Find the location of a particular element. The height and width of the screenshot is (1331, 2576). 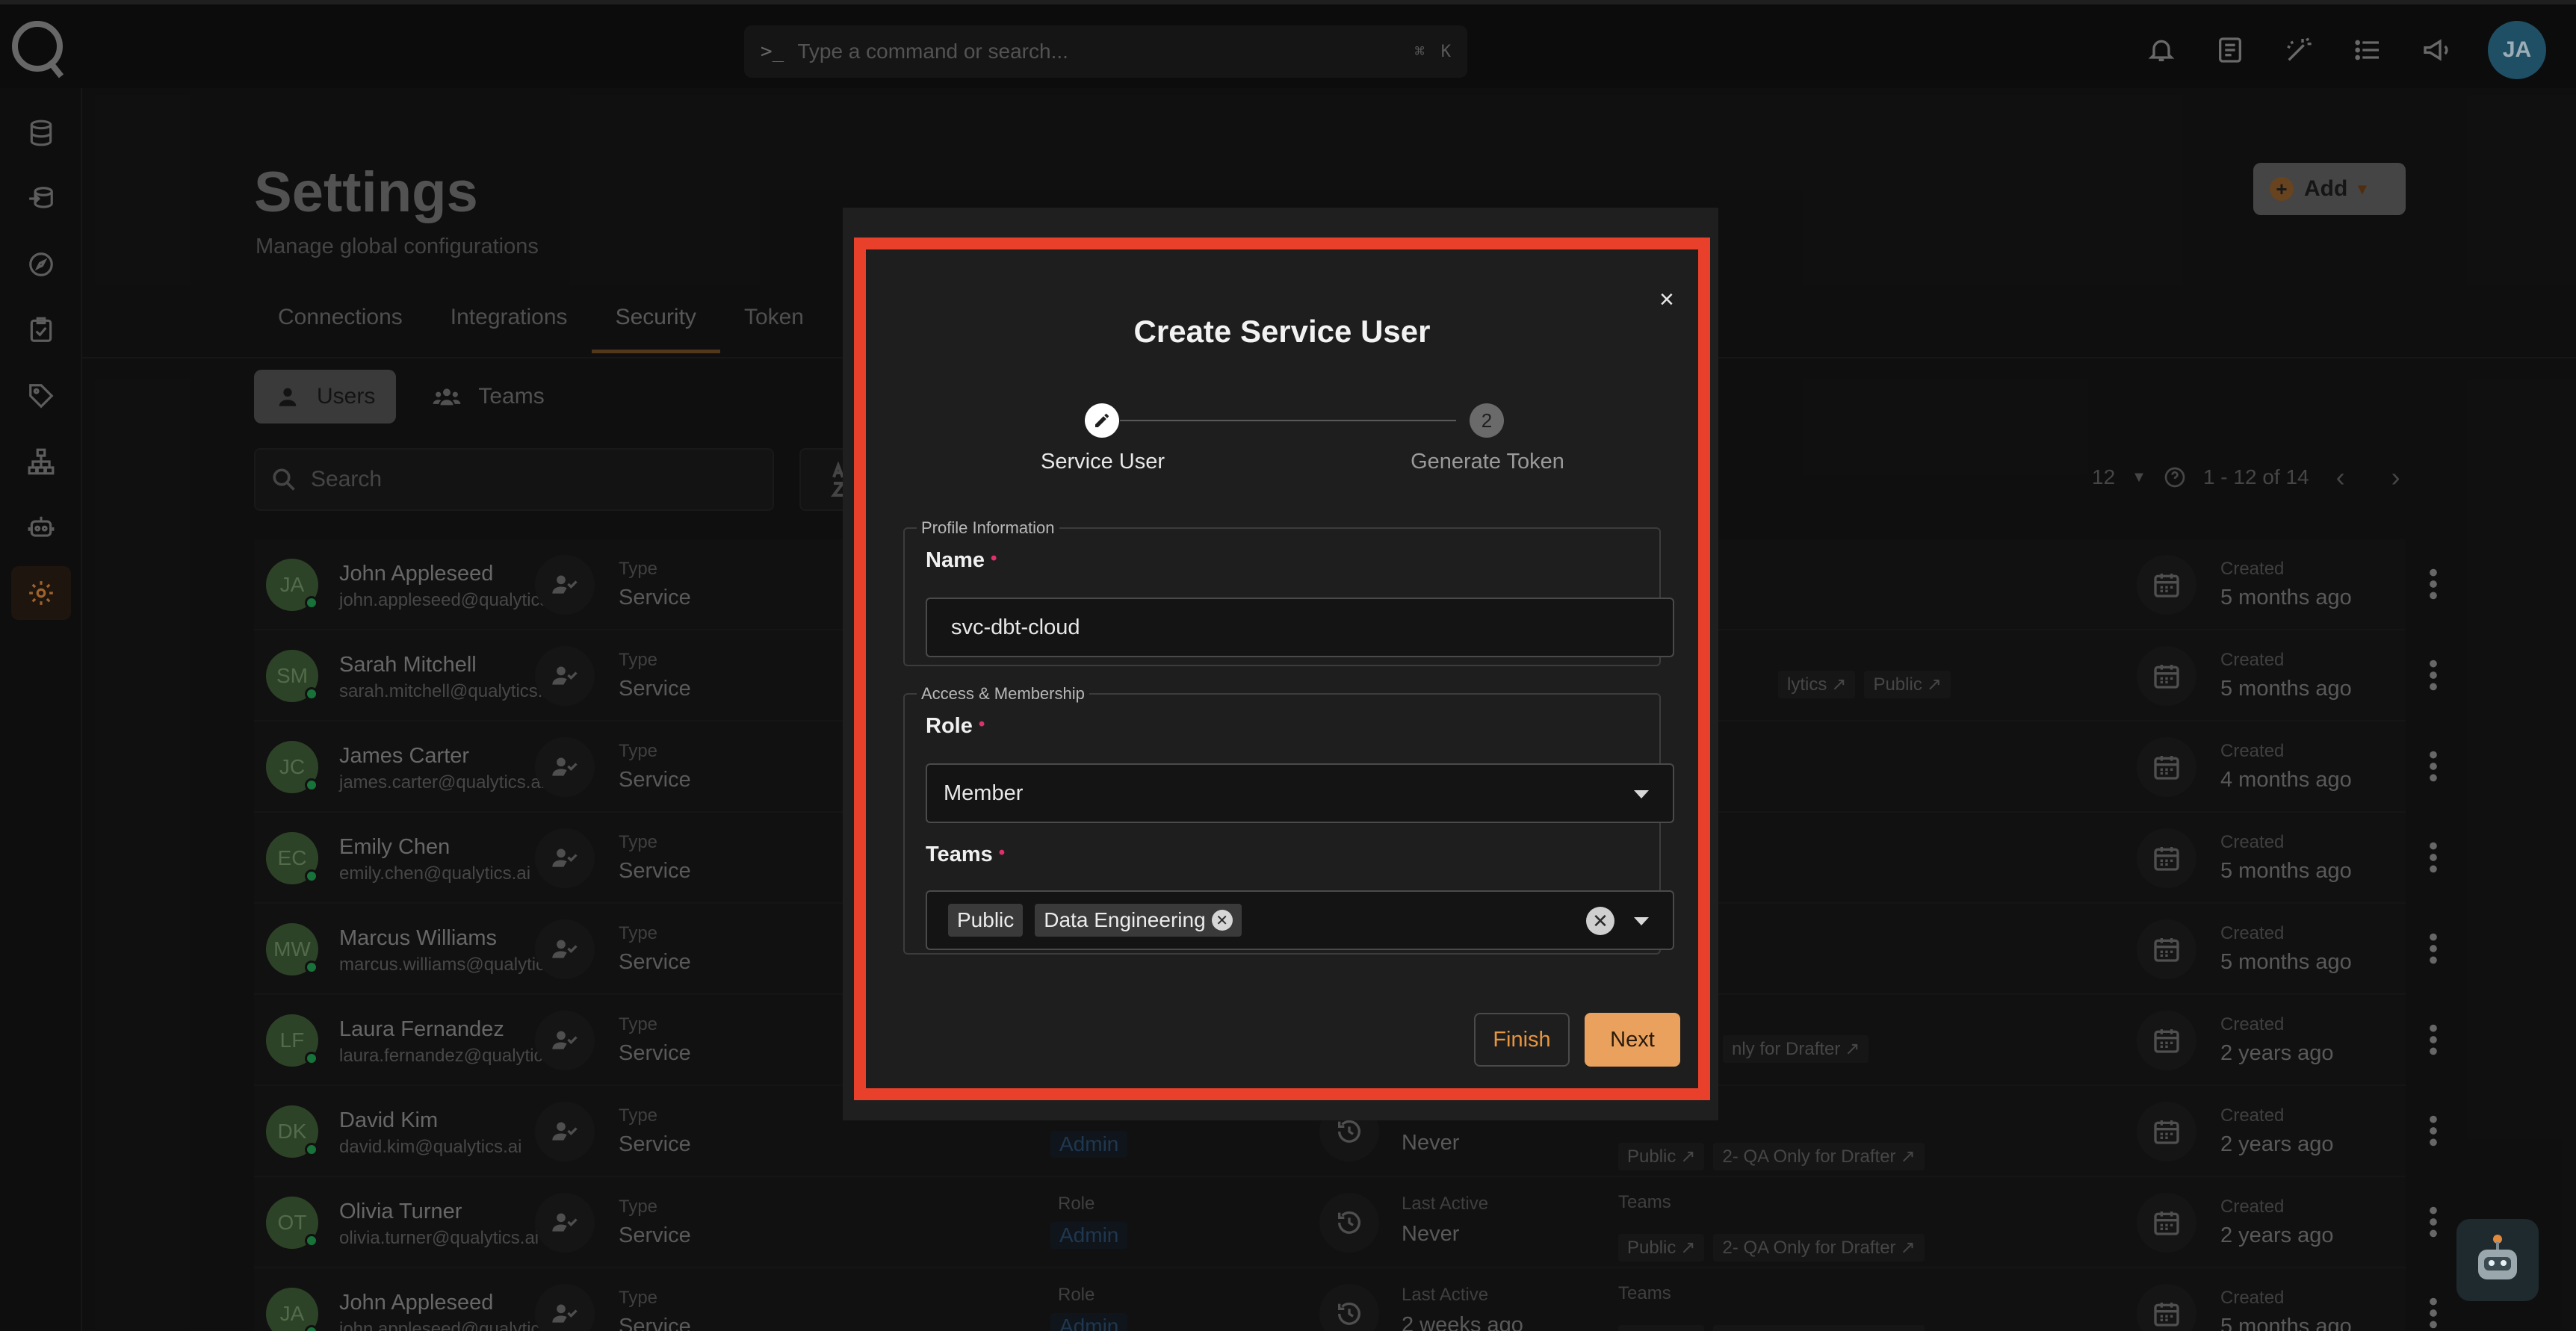

name-label: Name • is located at coordinates (961, 560).